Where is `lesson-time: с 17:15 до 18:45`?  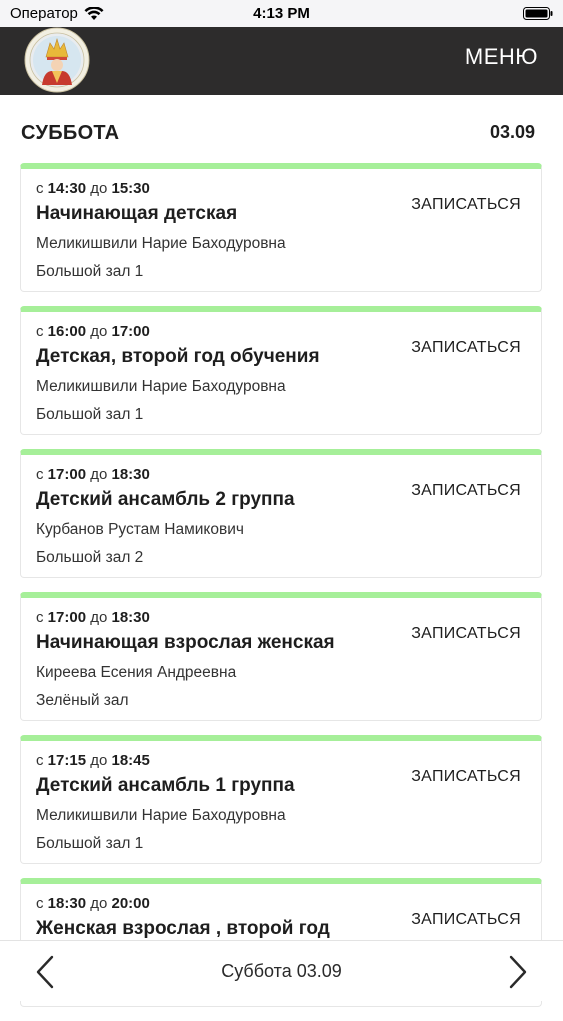
lesson-time: с 17:15 до 18:45 is located at coordinates (93, 760).